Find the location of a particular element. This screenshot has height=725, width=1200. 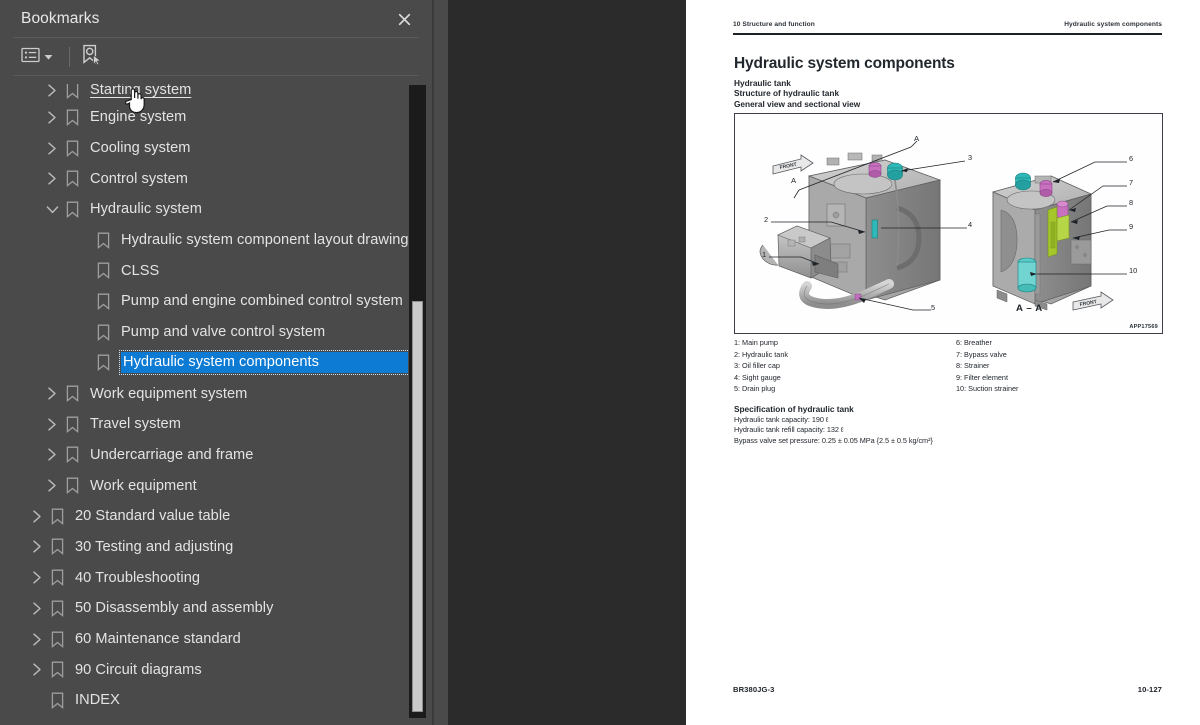

callout-8: 8 is located at coordinates (1131, 202).